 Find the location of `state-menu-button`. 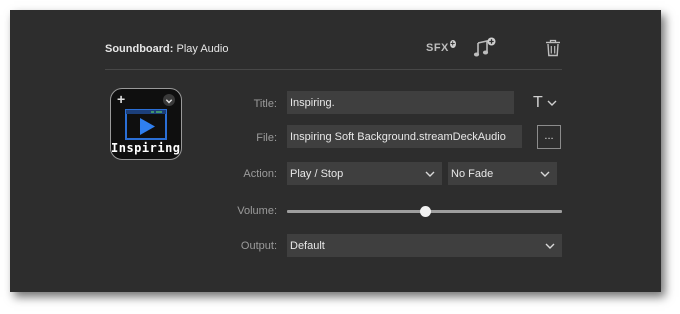

state-menu-button is located at coordinates (169, 100).